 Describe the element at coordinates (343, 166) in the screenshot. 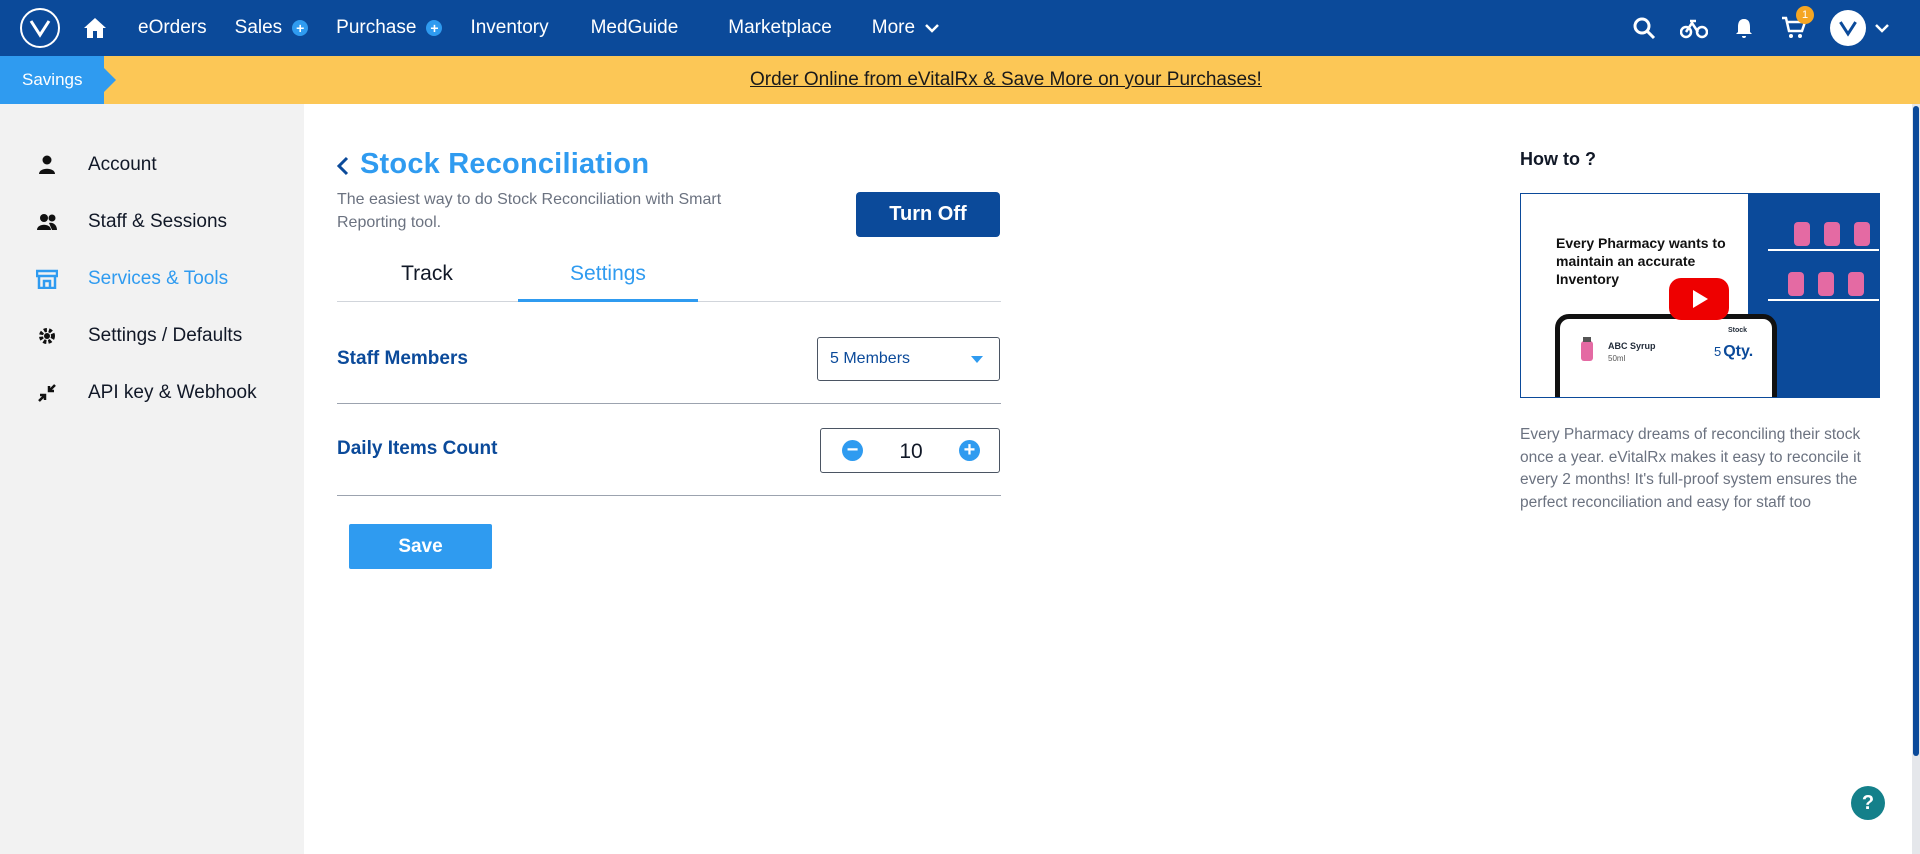

I see `back-chevron-icon` at that location.